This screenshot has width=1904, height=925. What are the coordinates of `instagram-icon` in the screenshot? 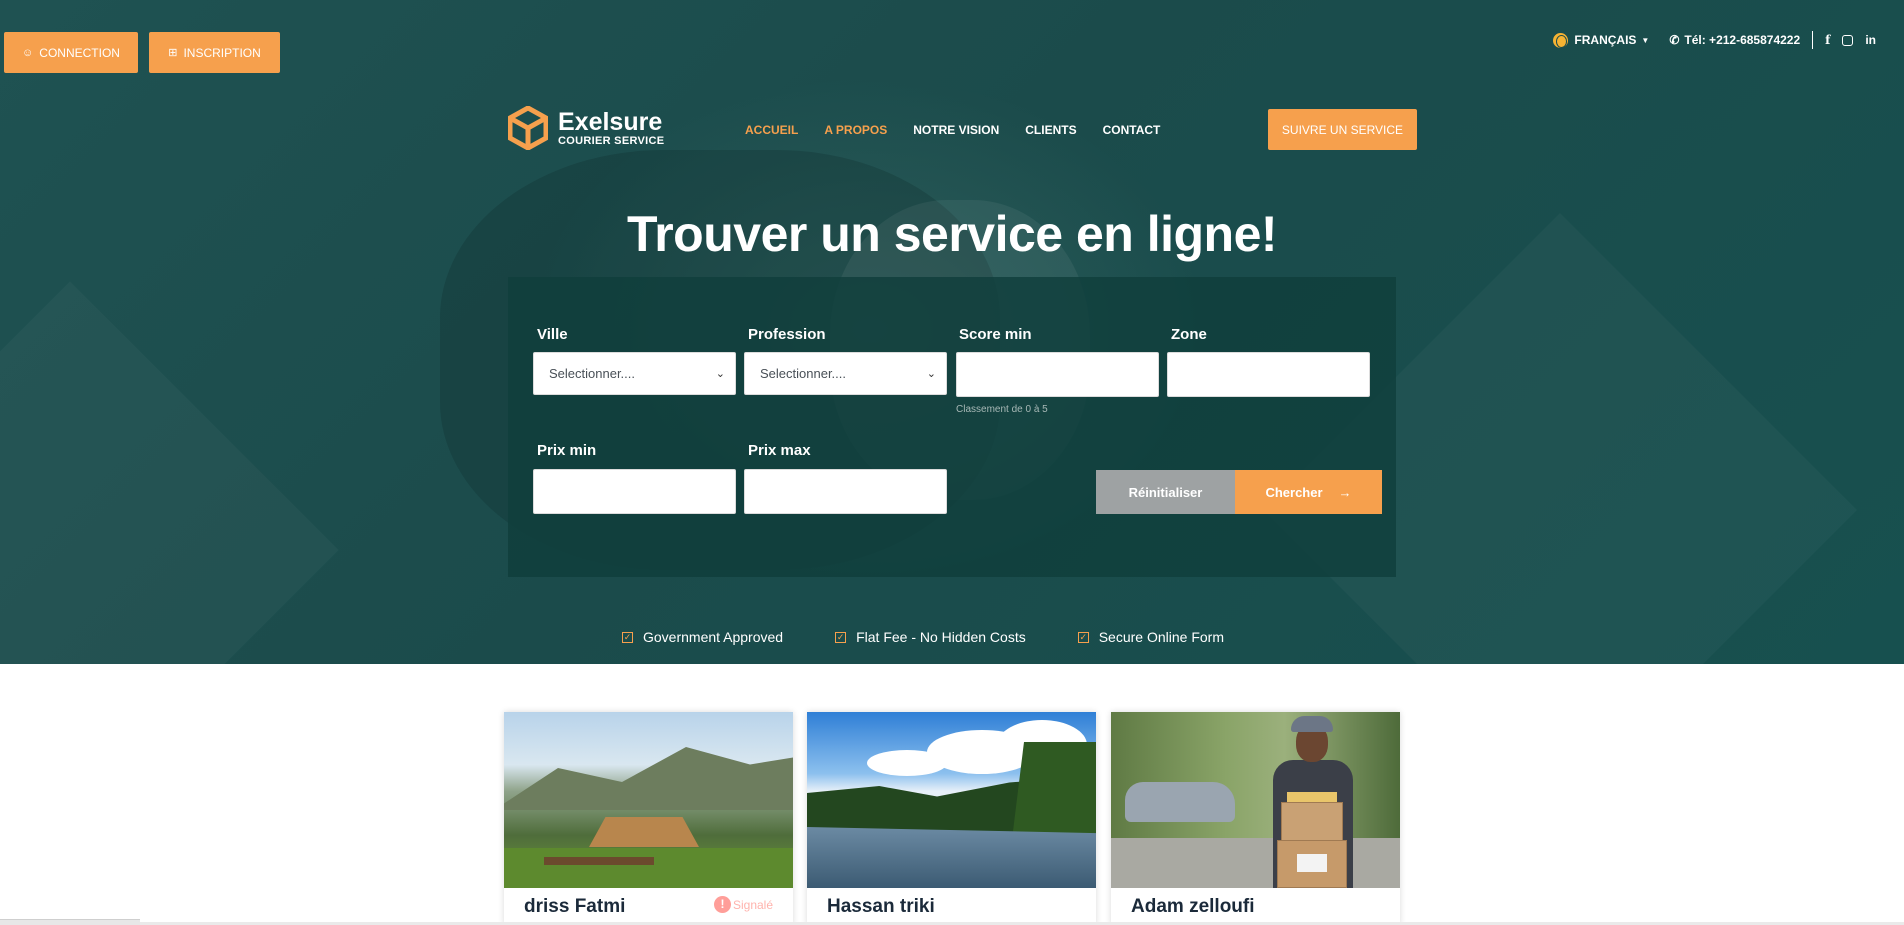 It's located at (1848, 40).